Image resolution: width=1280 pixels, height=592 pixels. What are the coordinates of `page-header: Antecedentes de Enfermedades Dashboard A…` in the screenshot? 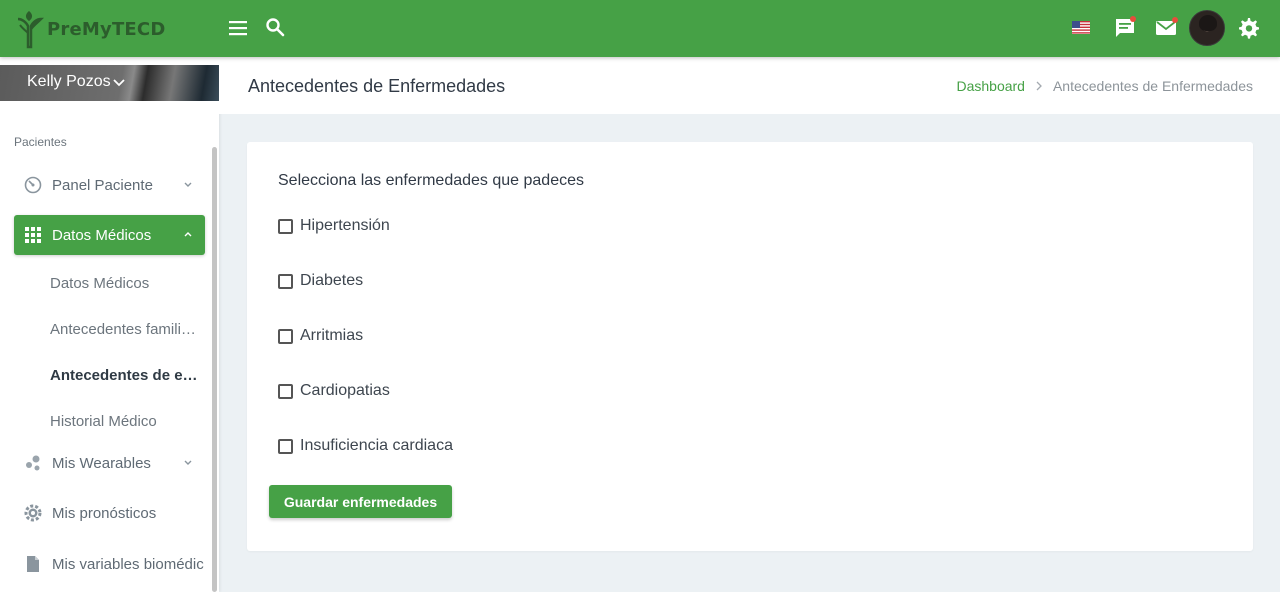 It's located at (749, 85).